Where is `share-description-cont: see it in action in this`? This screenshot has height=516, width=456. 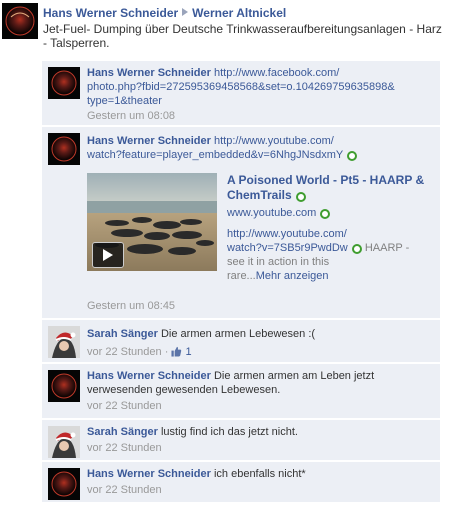
share-description-cont: see it in action in this is located at coordinates (278, 262).